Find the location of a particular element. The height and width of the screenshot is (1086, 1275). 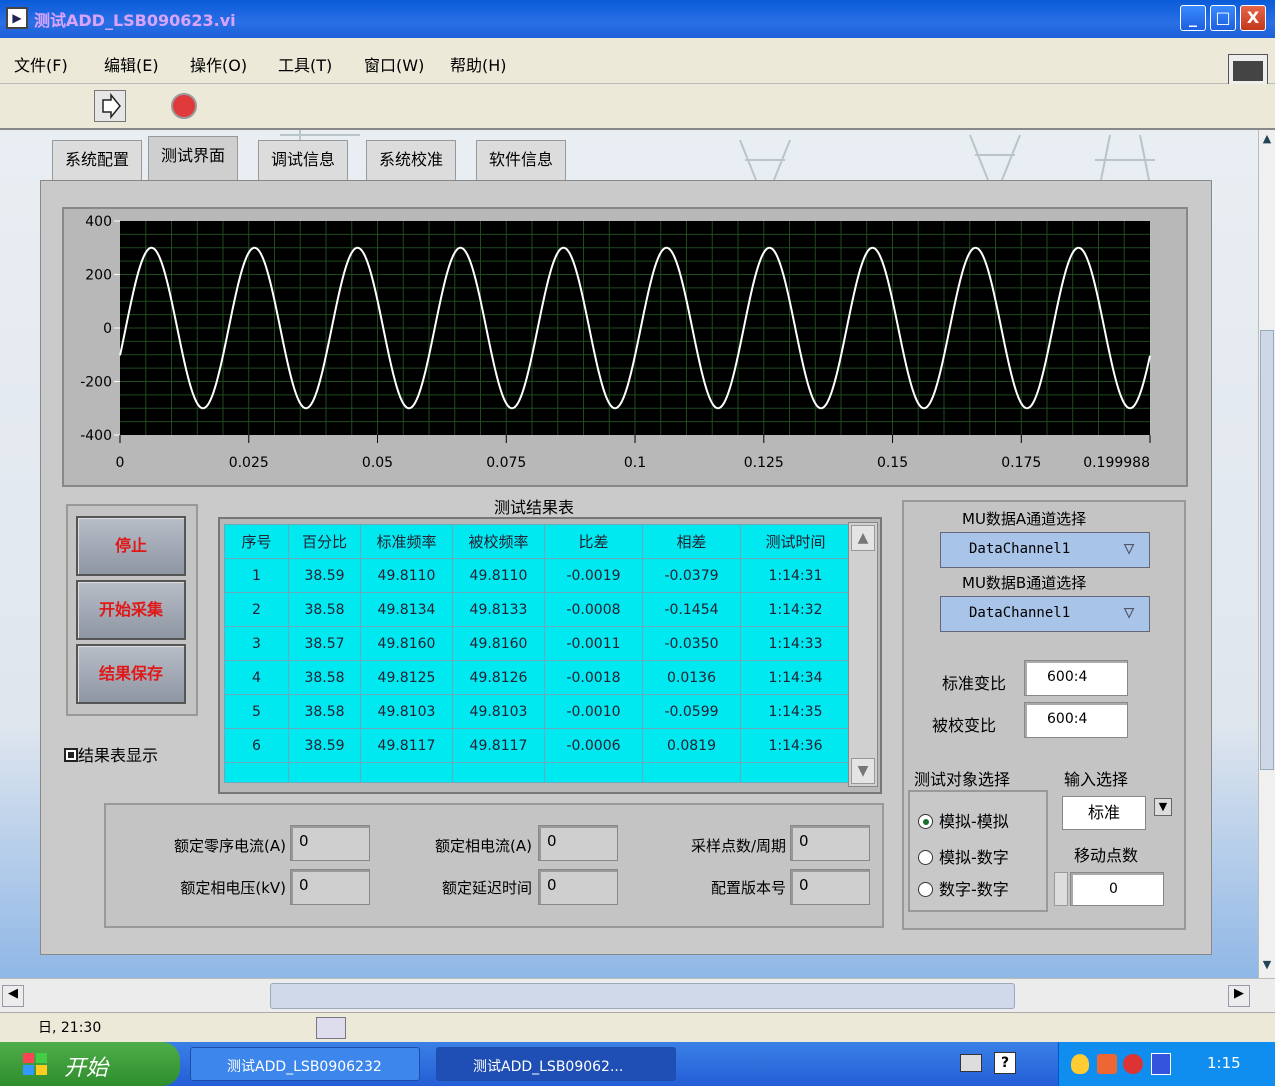

table-cell: -0.0008 is located at coordinates (593, 609).